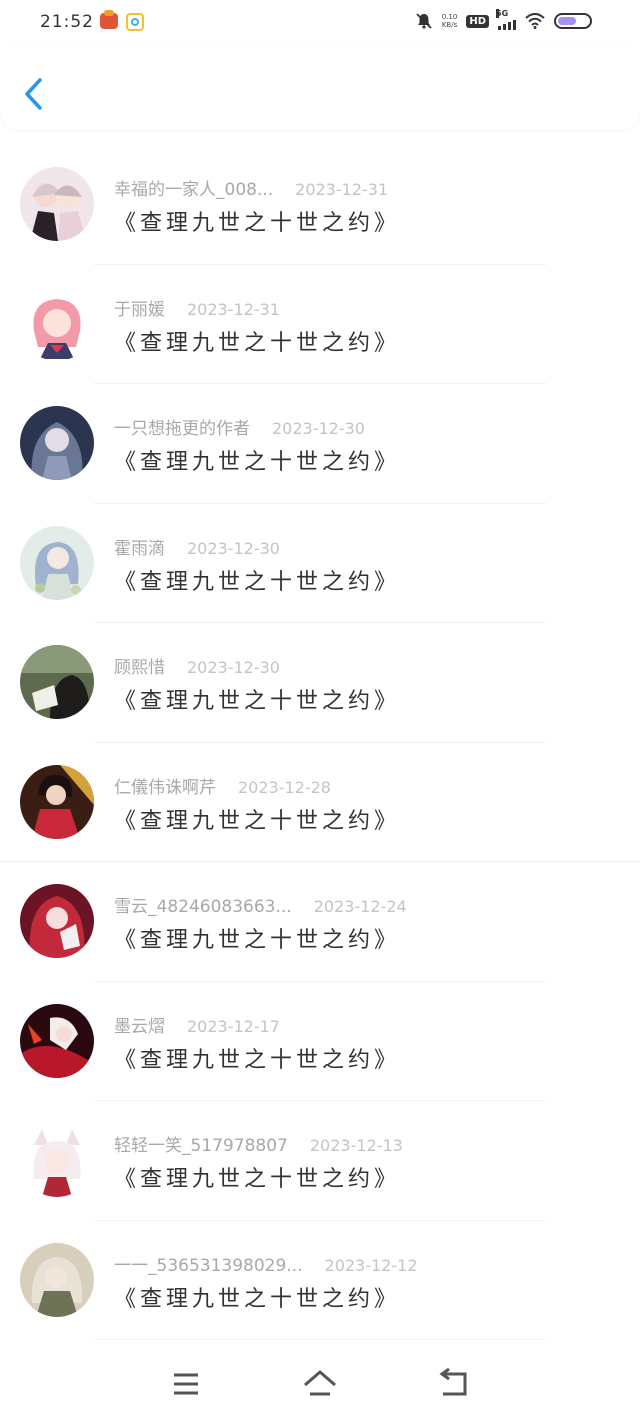 The height and width of the screenshot is (1422, 640). Describe the element at coordinates (34, 94) in the screenshot. I see `back-arrow-icon` at that location.